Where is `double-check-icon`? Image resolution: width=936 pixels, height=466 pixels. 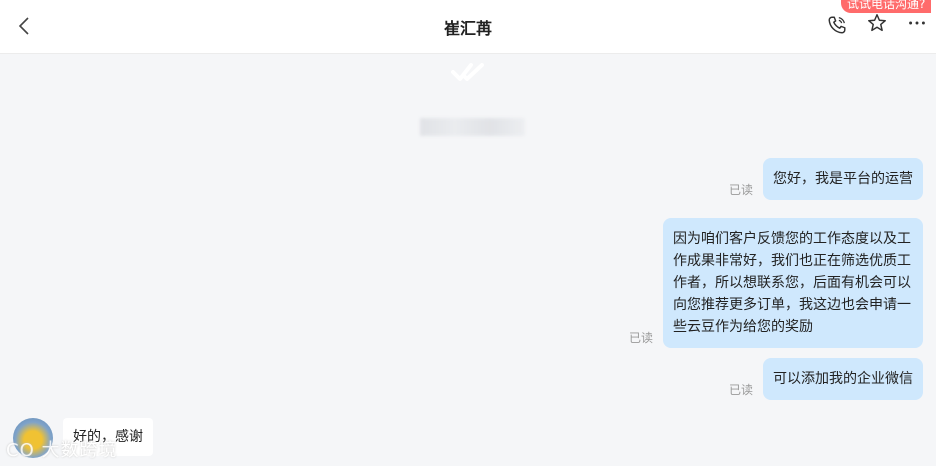
double-check-icon is located at coordinates (467, 72).